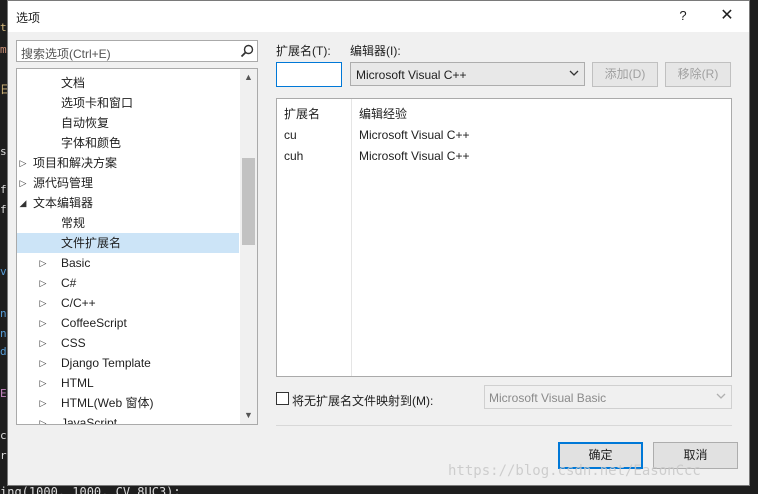 Image resolution: width=758 pixels, height=494 pixels. What do you see at coordinates (128, 243) in the screenshot?
I see `tree-item: 文件扩展名` at bounding box center [128, 243].